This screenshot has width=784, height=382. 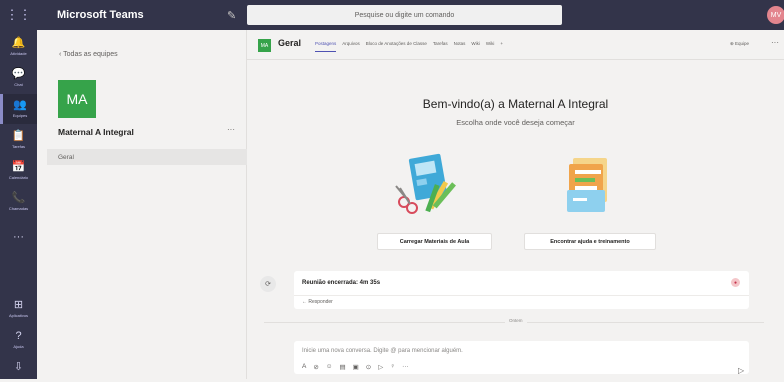 What do you see at coordinates (18, 305) in the screenshot?
I see `apps-icon: ⊞` at bounding box center [18, 305].